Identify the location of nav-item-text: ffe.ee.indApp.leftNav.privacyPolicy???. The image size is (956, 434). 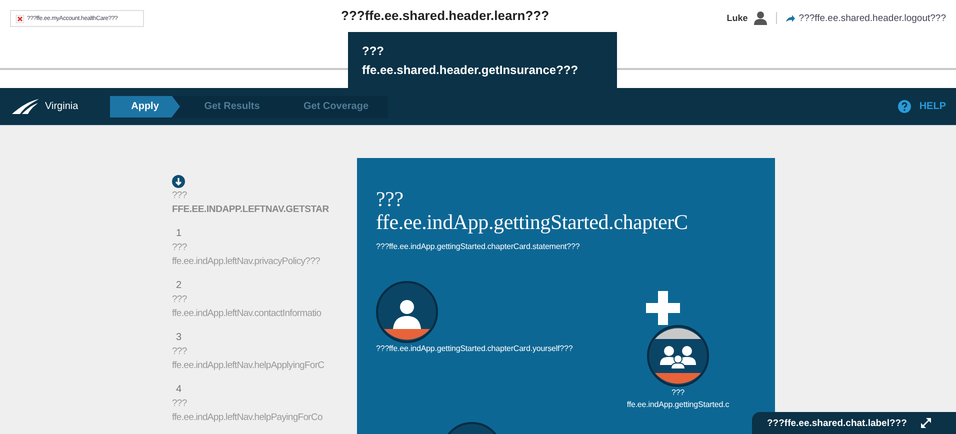
(264, 262).